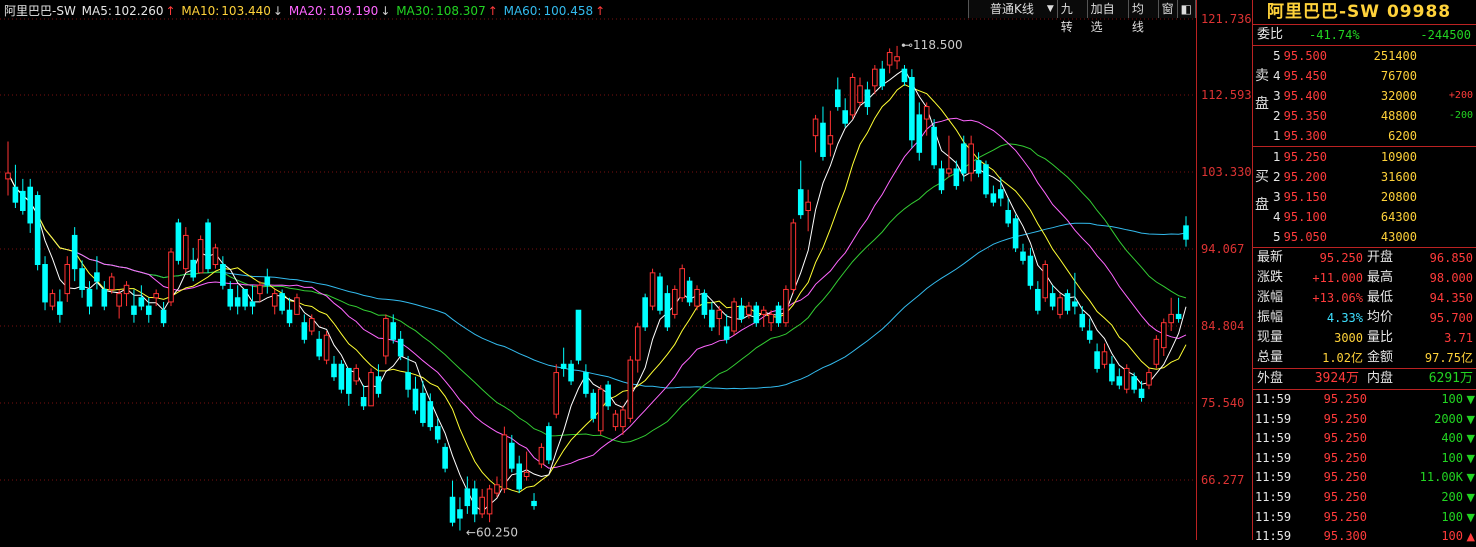 This screenshot has width=1476, height=547. I want to click on stat-label: 涨幅, so click(1270, 297).